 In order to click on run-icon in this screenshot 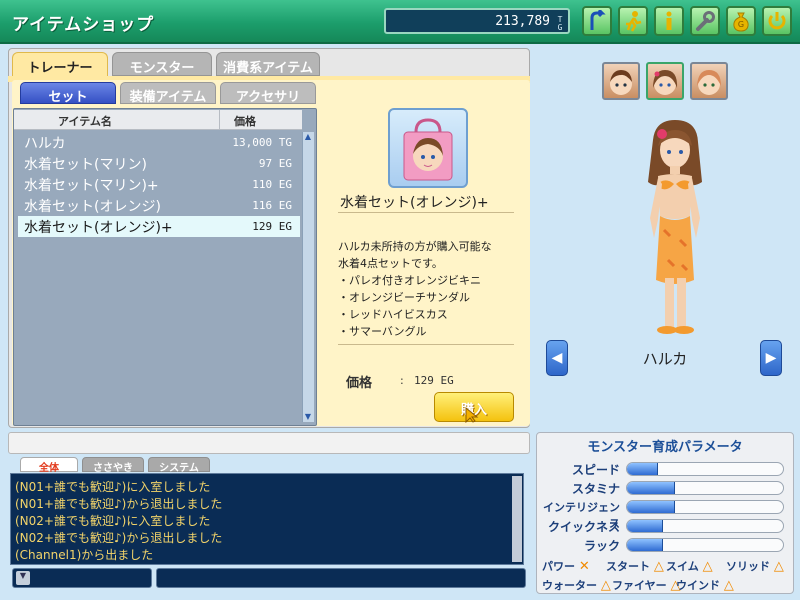, I will do `click(634, 21)`.